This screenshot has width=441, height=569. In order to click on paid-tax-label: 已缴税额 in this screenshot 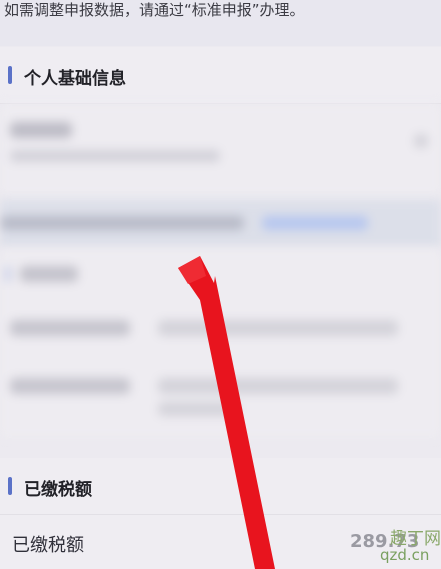, I will do `click(48, 545)`.